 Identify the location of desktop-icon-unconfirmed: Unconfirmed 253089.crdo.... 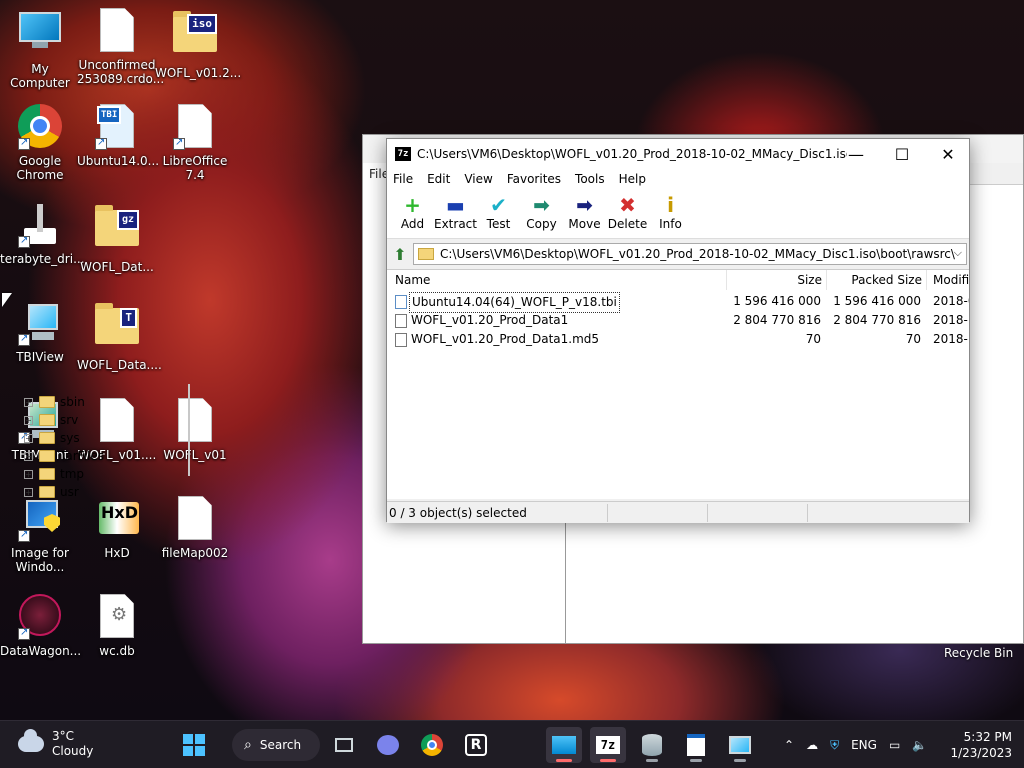
(120, 47).